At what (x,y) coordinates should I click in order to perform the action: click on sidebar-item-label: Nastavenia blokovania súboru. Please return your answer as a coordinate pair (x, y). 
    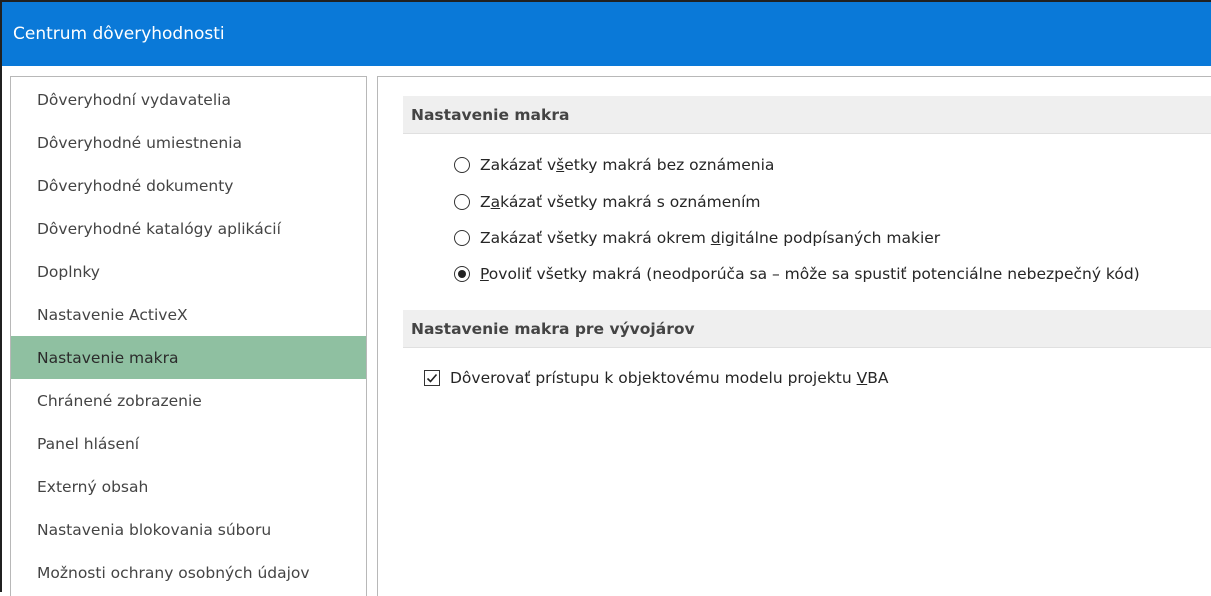
    Looking at the image, I should click on (154, 529).